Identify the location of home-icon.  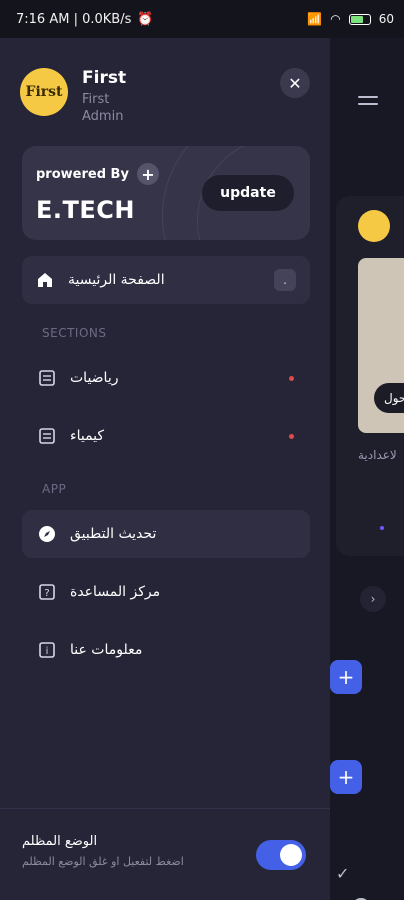
(45, 280).